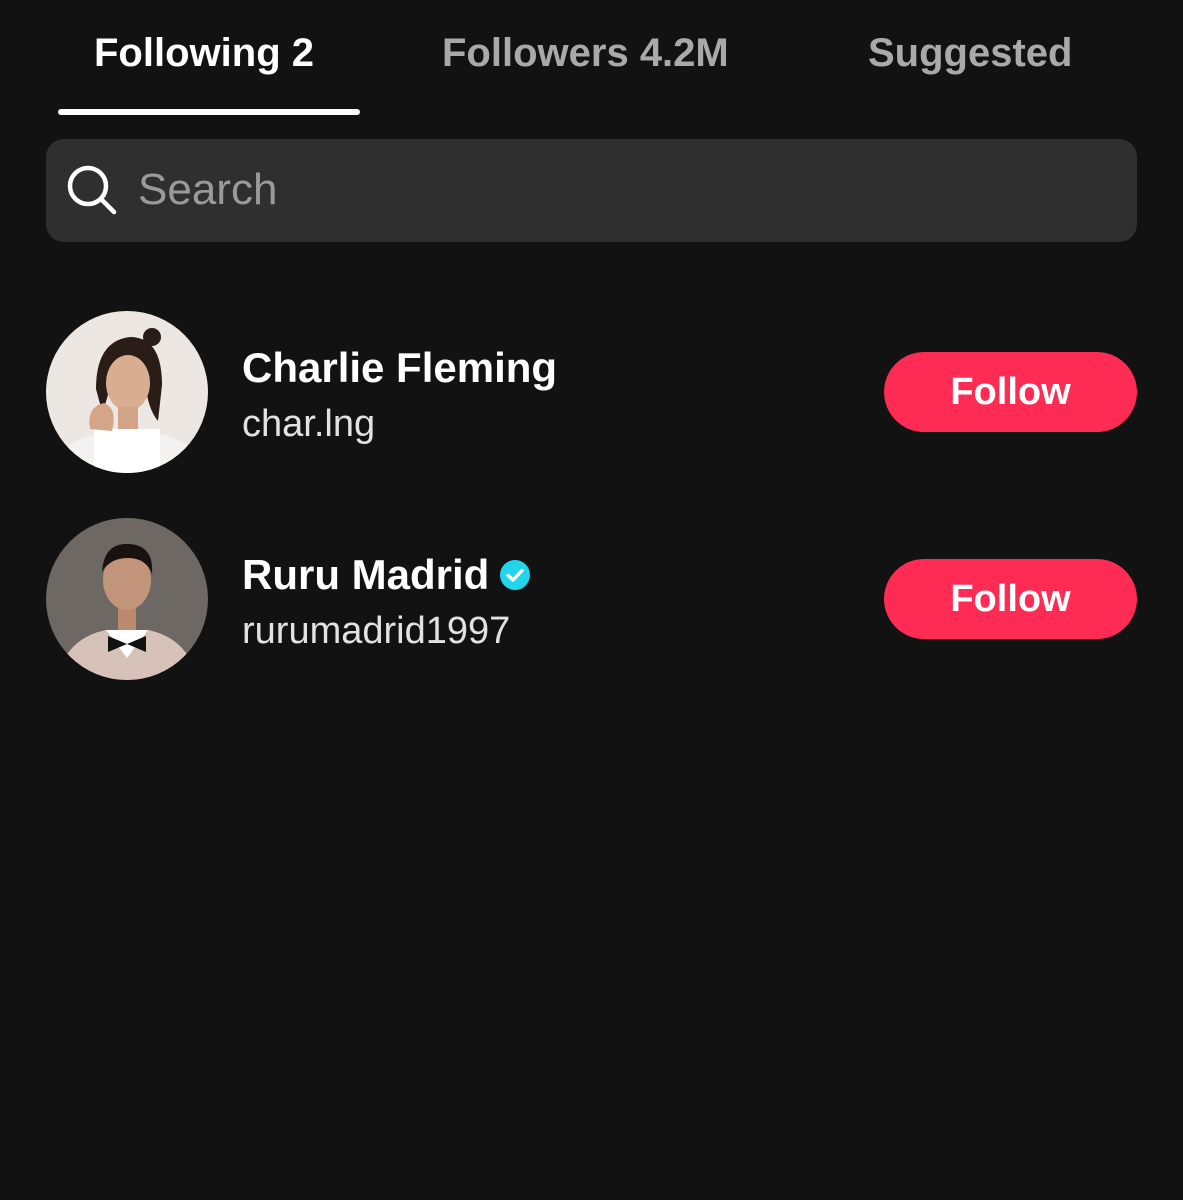  I want to click on search-bar, so click(591, 190).